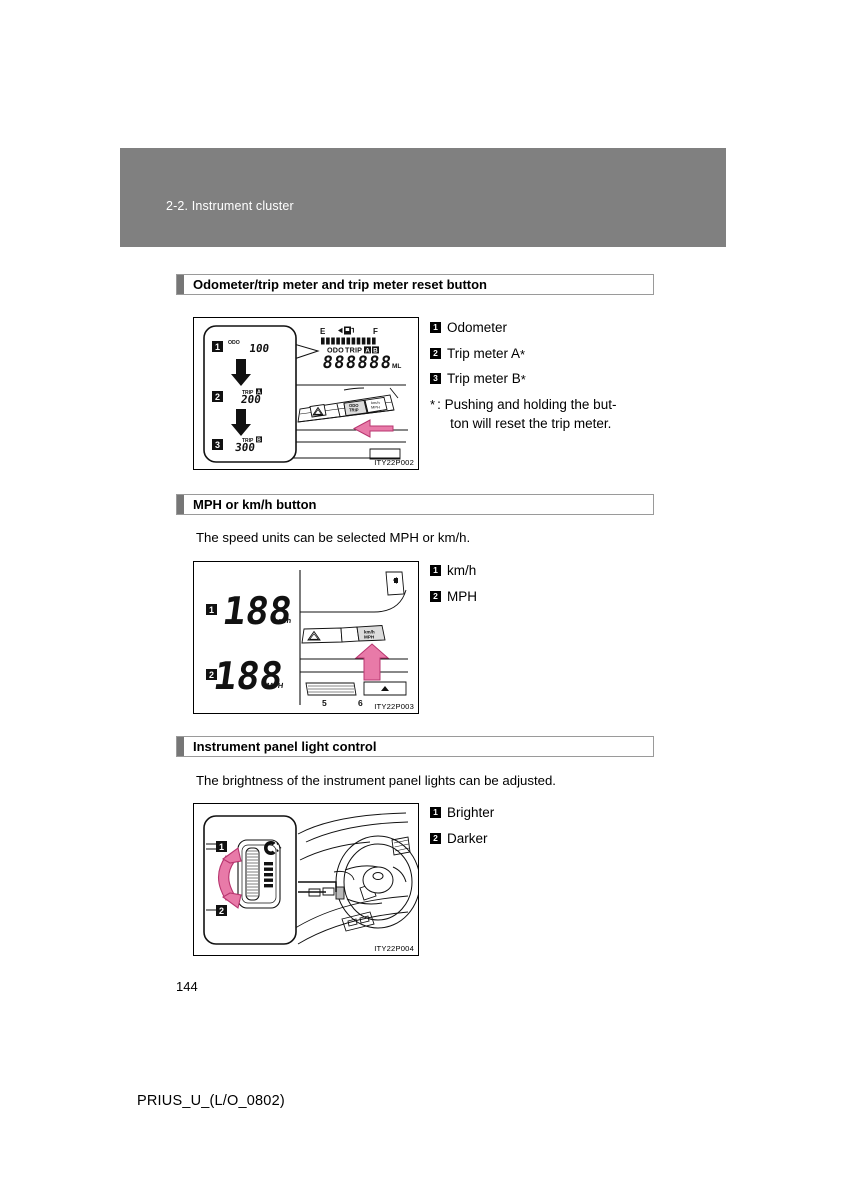 The image size is (848, 1200). What do you see at coordinates (415, 746) in the screenshot?
I see `section-heading-panel-light: Instrument panel light control` at bounding box center [415, 746].